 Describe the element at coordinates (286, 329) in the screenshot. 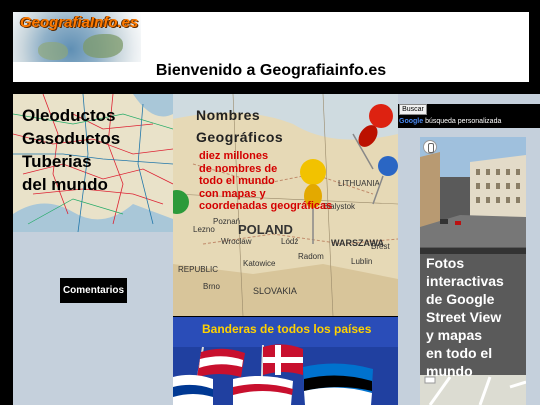

I see `flags-title: Banderas de todos los países` at that location.